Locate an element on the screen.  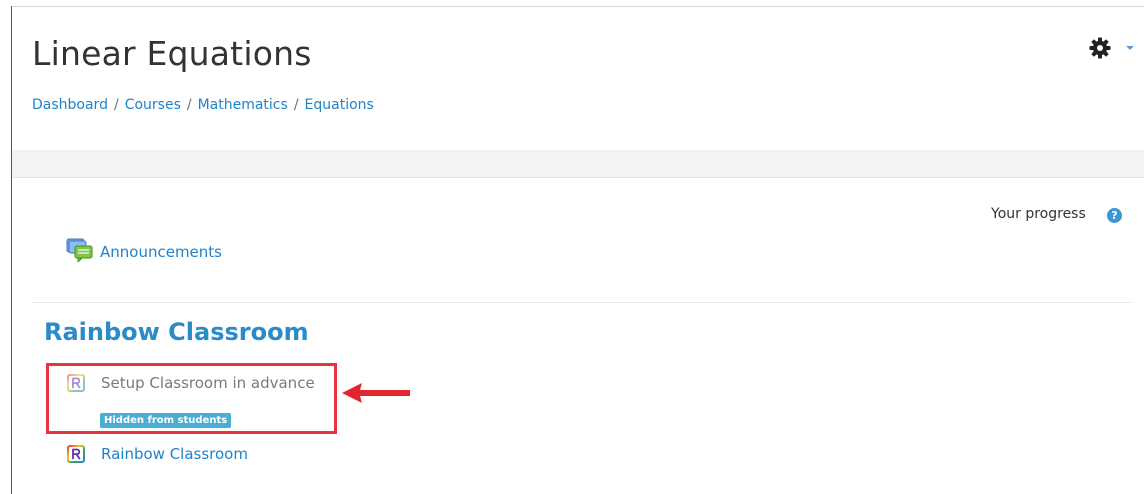
frame-left-border is located at coordinates (11, 250).